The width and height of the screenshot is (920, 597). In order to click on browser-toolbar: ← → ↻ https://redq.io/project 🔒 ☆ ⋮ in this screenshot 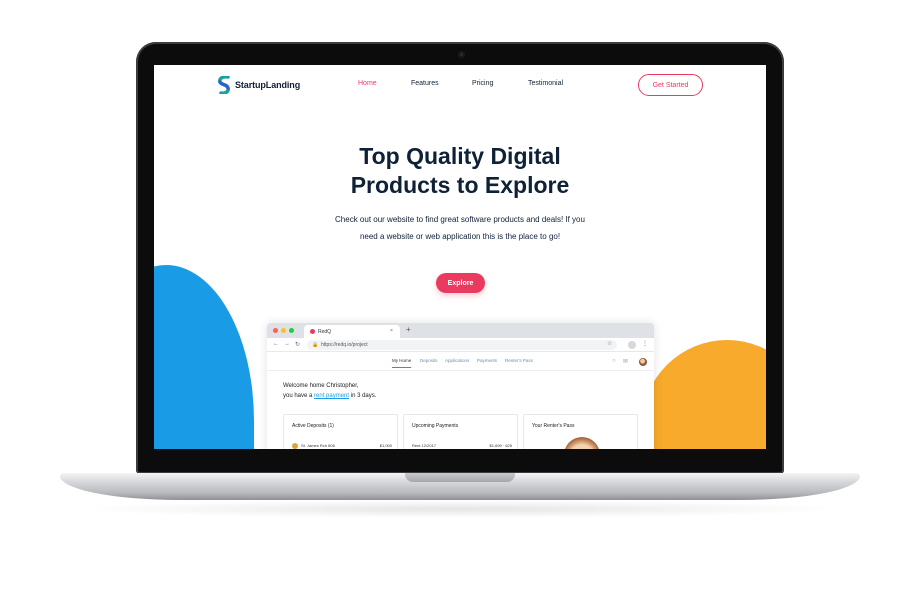, I will do `click(460, 345)`.